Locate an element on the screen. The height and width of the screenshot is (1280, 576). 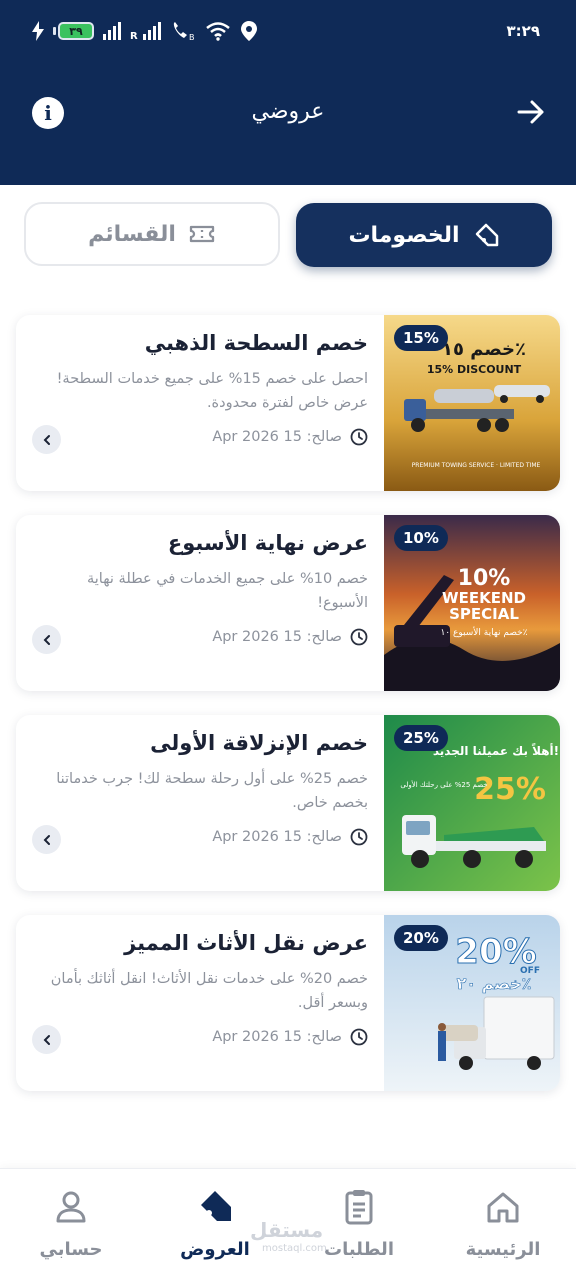
nav-home-label: الرئيسية is located at coordinates (503, 1249).